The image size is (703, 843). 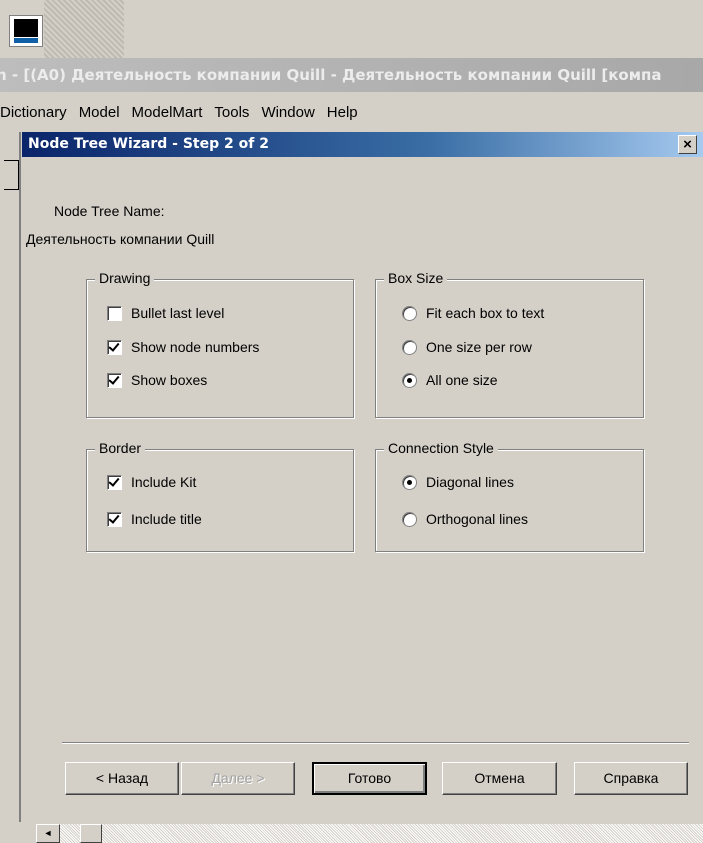 I want to click on diagonal-lines-radio: Diagonal lines, so click(x=458, y=482).